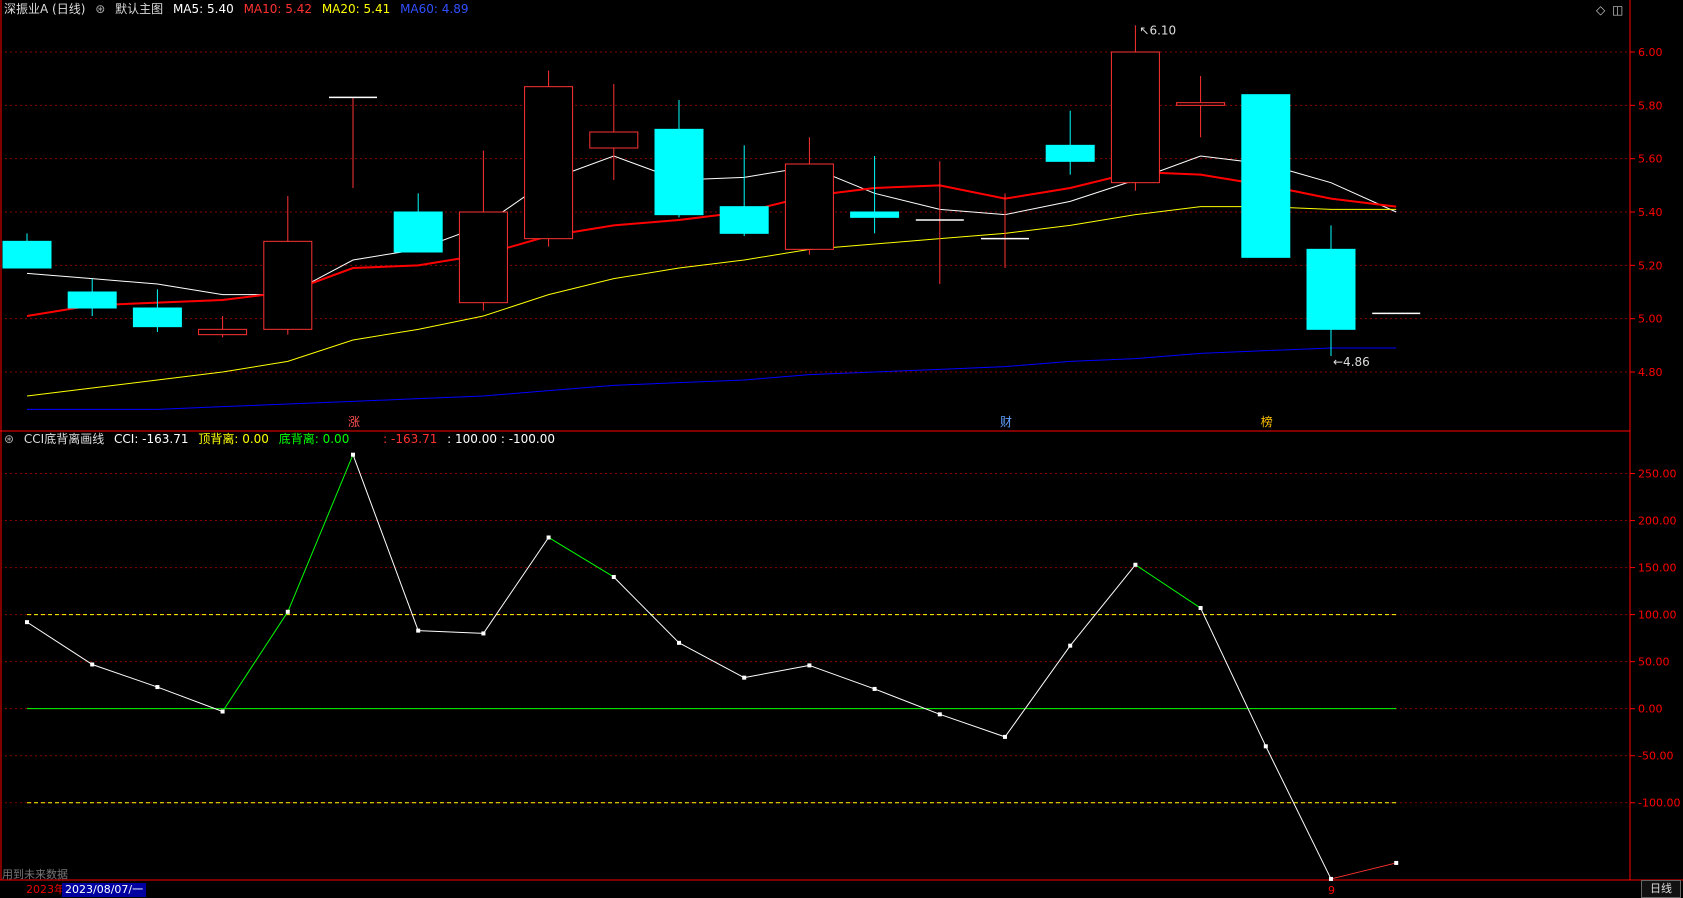 The height and width of the screenshot is (898, 1683). Describe the element at coordinates (45, 889) in the screenshot. I see `date-year: 2023年` at that location.